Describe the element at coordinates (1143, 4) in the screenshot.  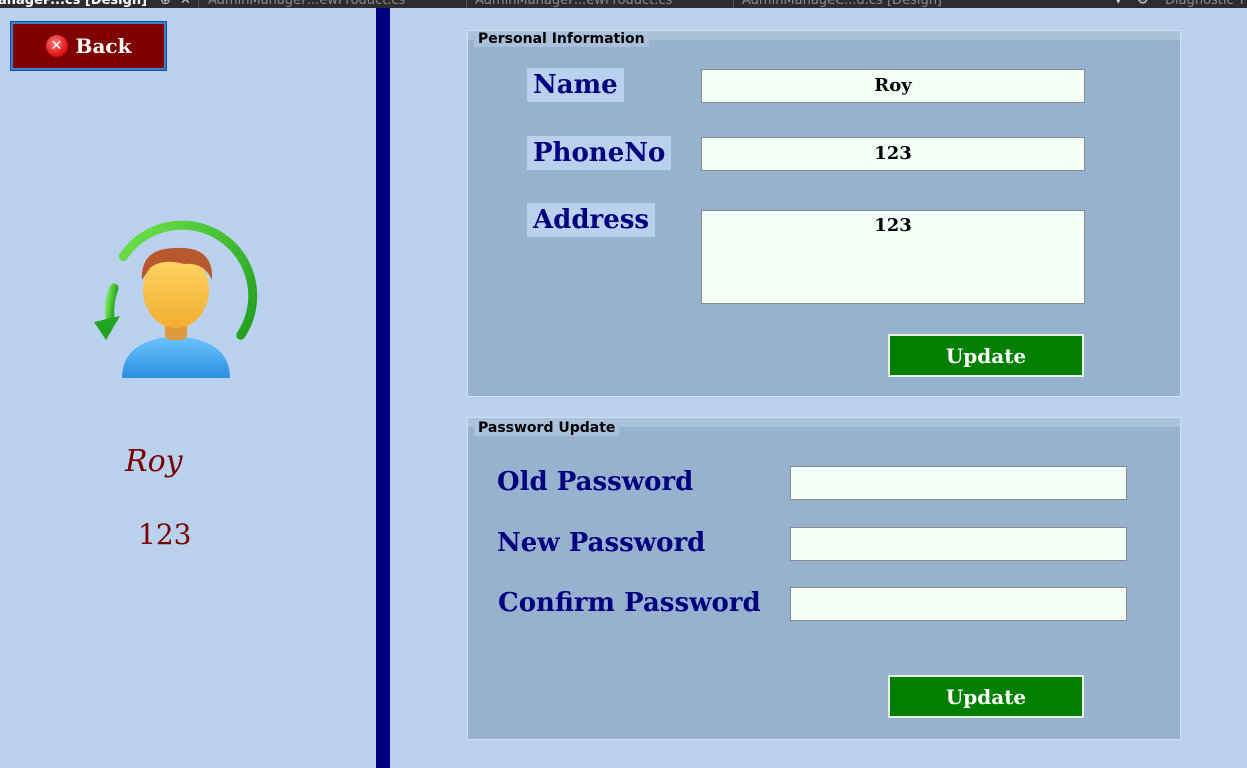
I see `settings-icon: ⚙` at that location.